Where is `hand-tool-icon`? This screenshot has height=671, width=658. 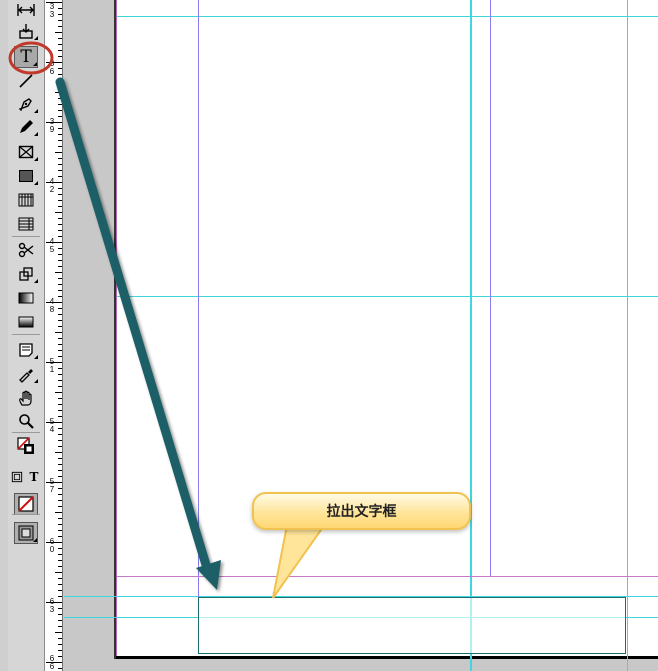
hand-tool-icon is located at coordinates (26, 398).